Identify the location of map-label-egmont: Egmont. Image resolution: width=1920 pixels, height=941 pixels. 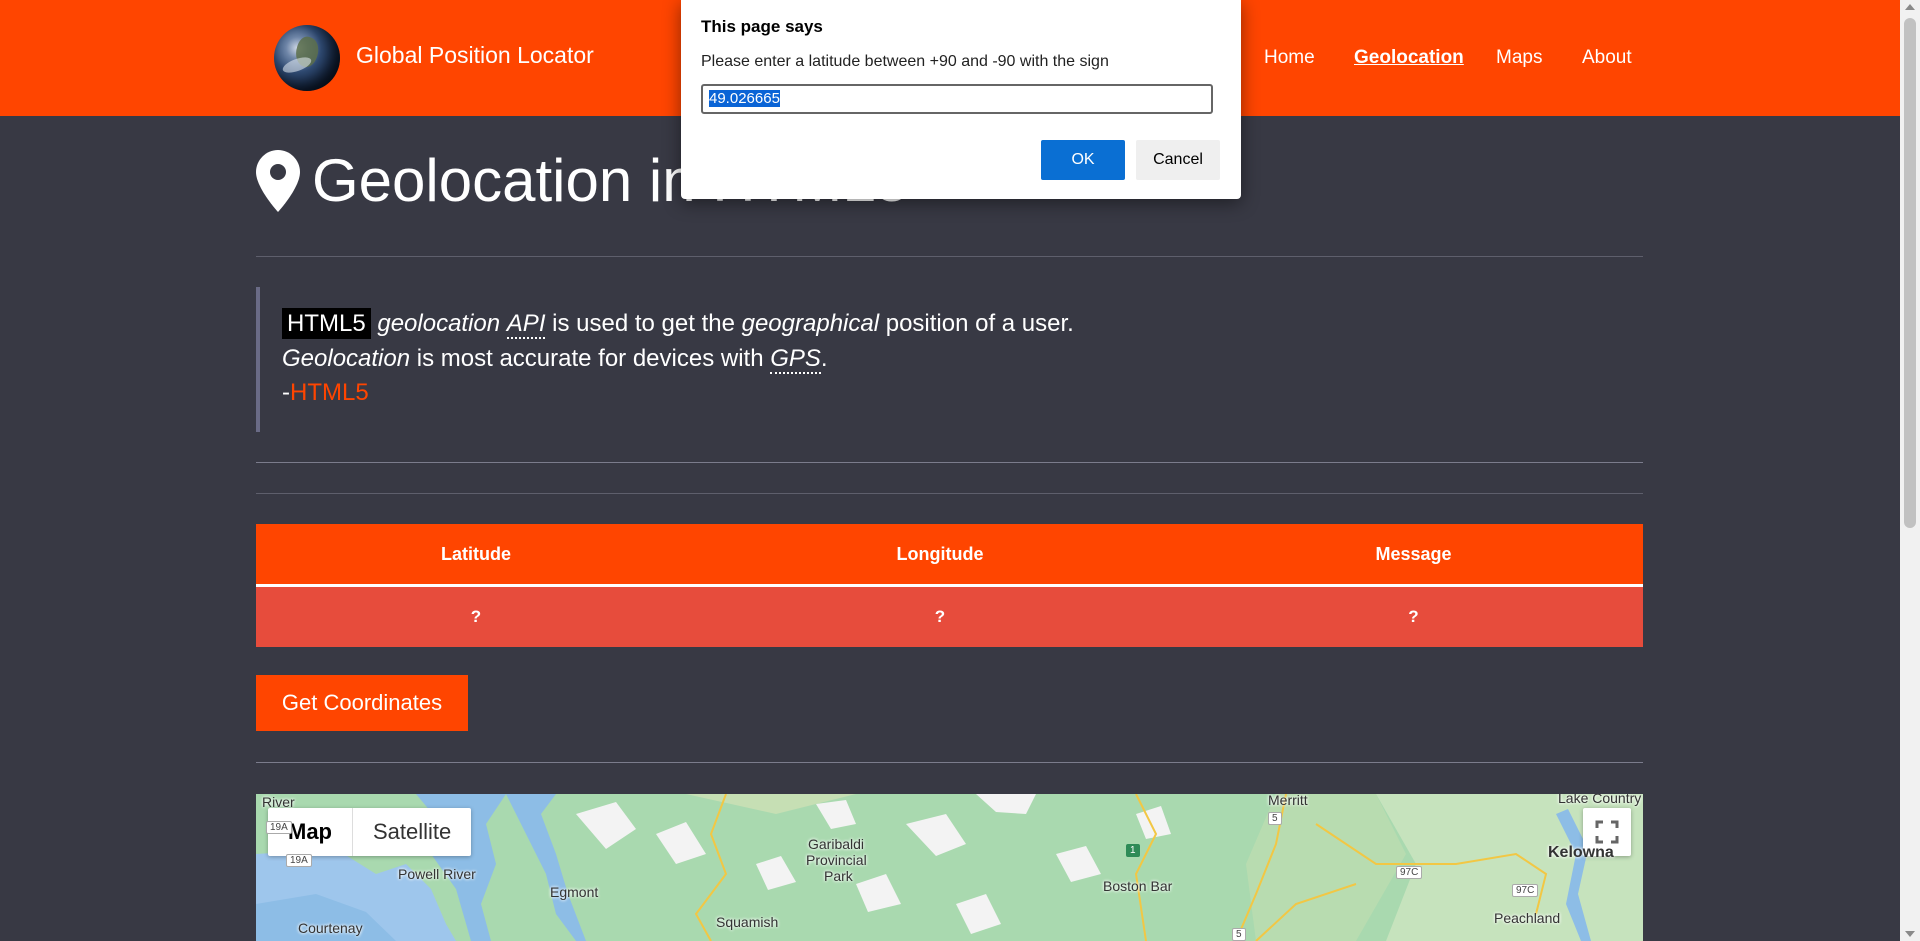
(574, 892).